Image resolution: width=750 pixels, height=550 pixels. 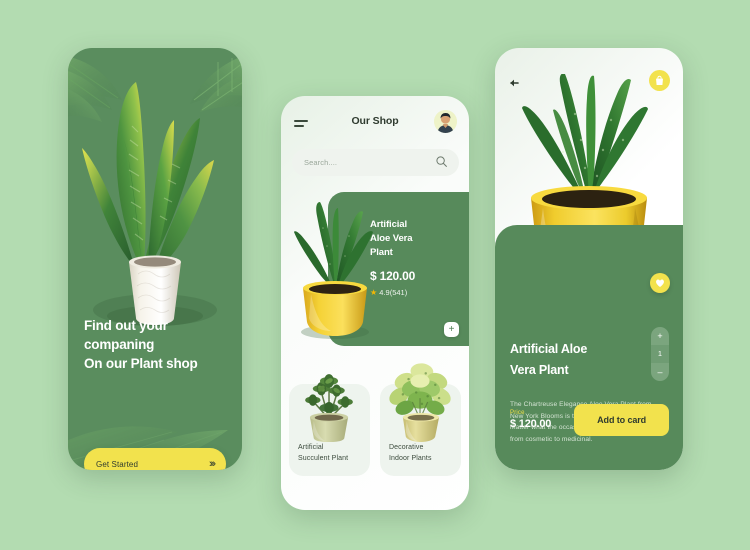 What do you see at coordinates (415, 292) in the screenshot?
I see `featured-rating: ★ 4.9(541)` at bounding box center [415, 292].